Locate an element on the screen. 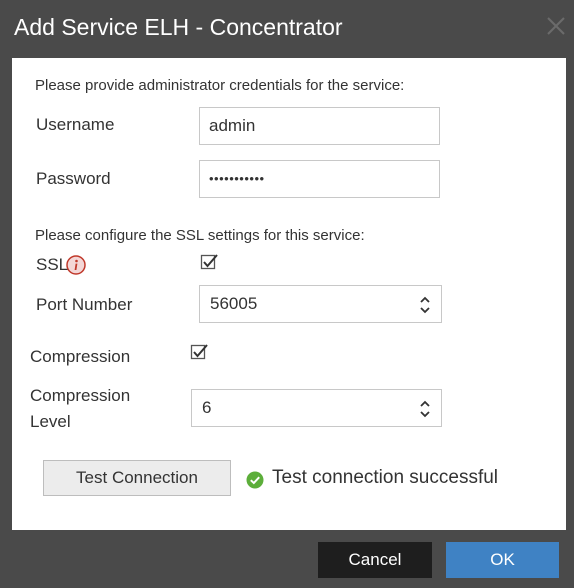 This screenshot has width=574, height=588. close-icon is located at coordinates (555, 25).